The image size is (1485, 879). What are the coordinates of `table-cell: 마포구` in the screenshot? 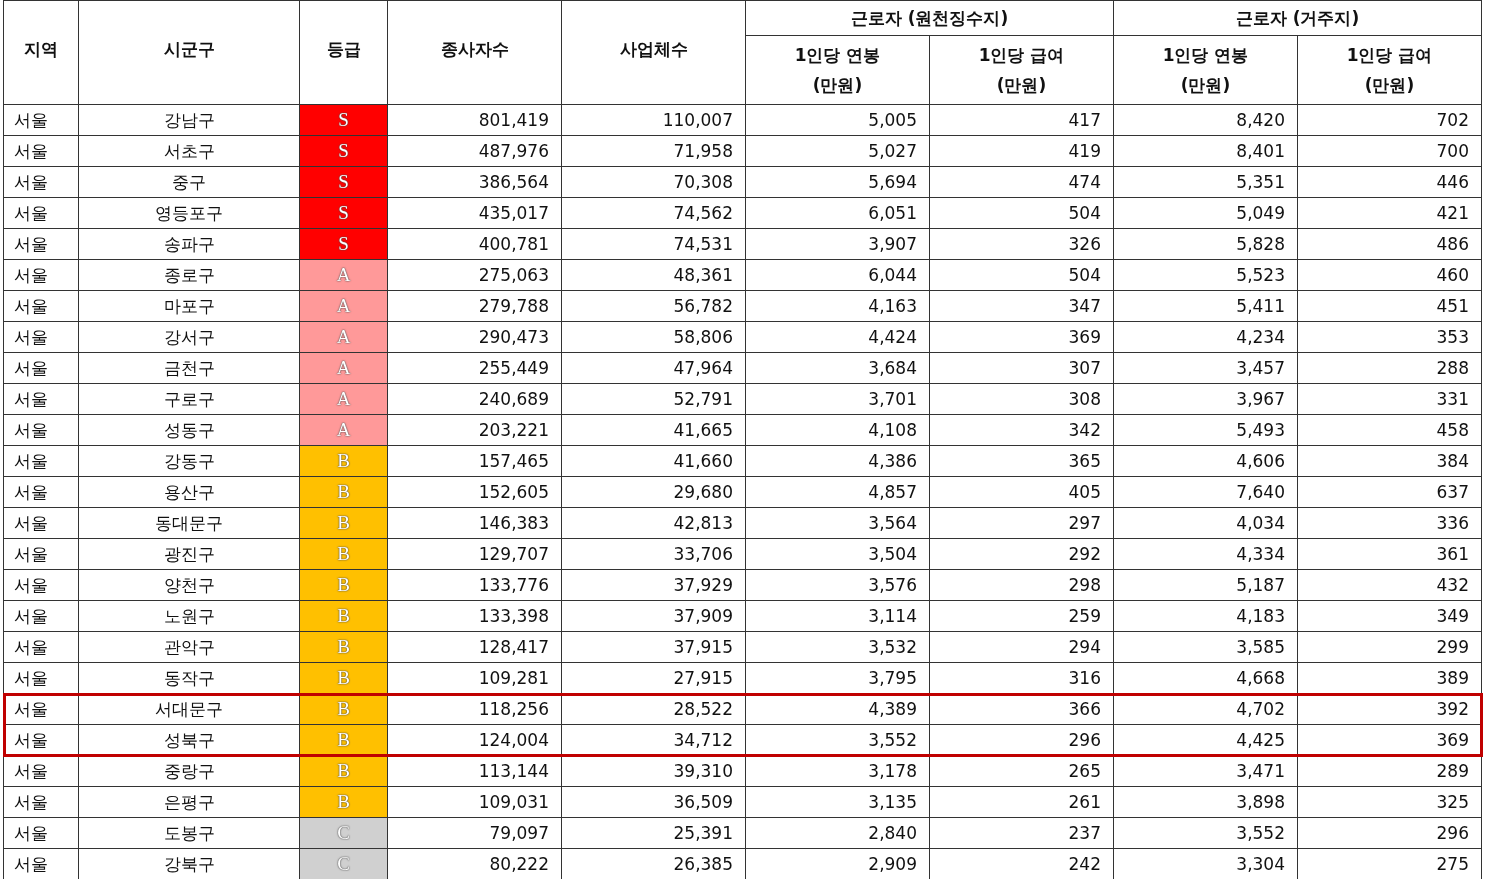 It's located at (189, 306).